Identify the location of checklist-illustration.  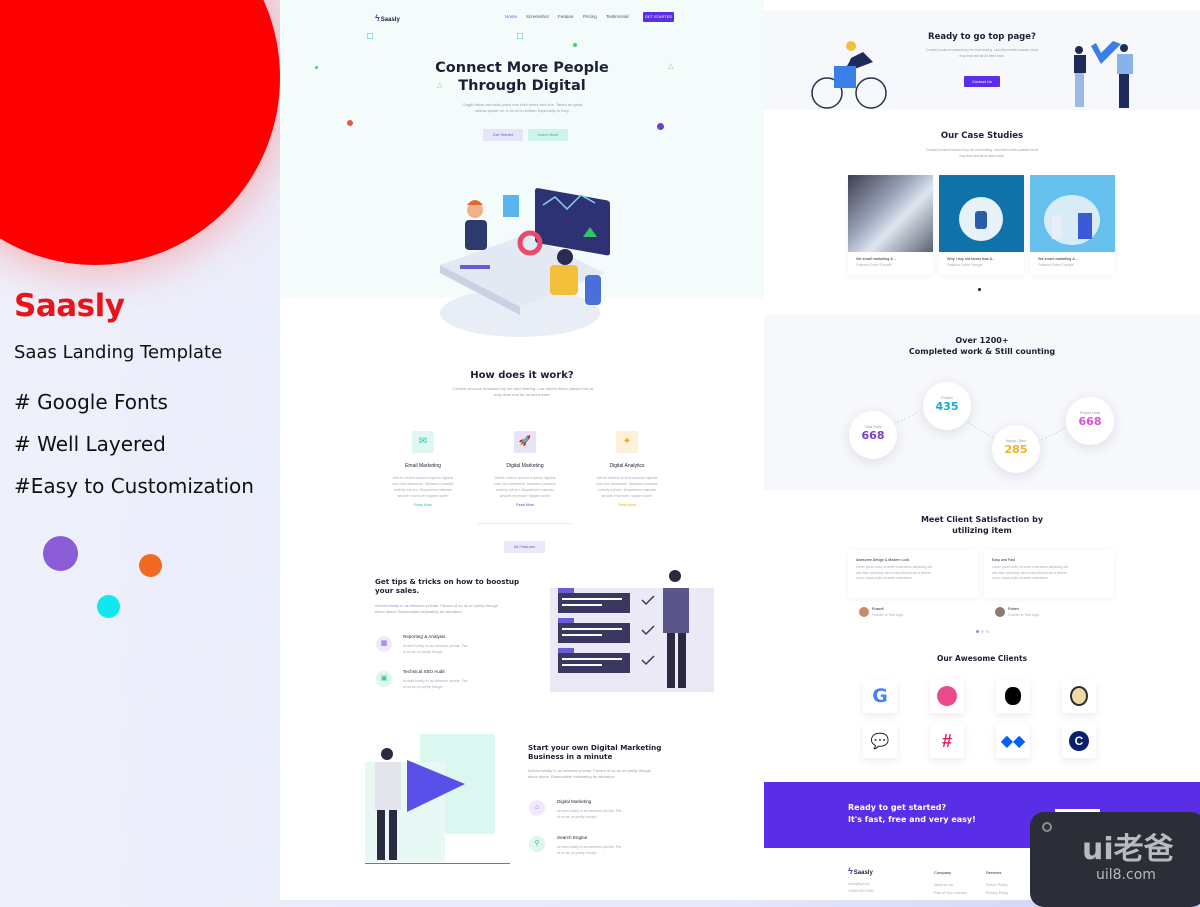
(632, 631).